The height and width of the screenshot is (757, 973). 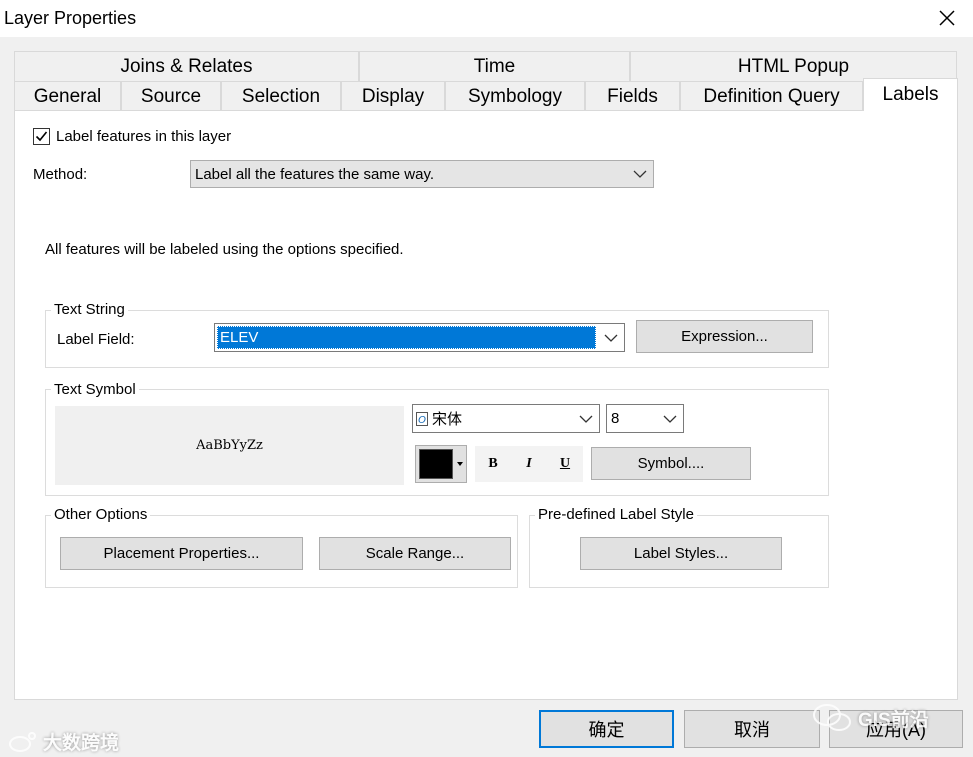 What do you see at coordinates (506, 418) in the screenshot?
I see `font-dropdown: O 宋体` at bounding box center [506, 418].